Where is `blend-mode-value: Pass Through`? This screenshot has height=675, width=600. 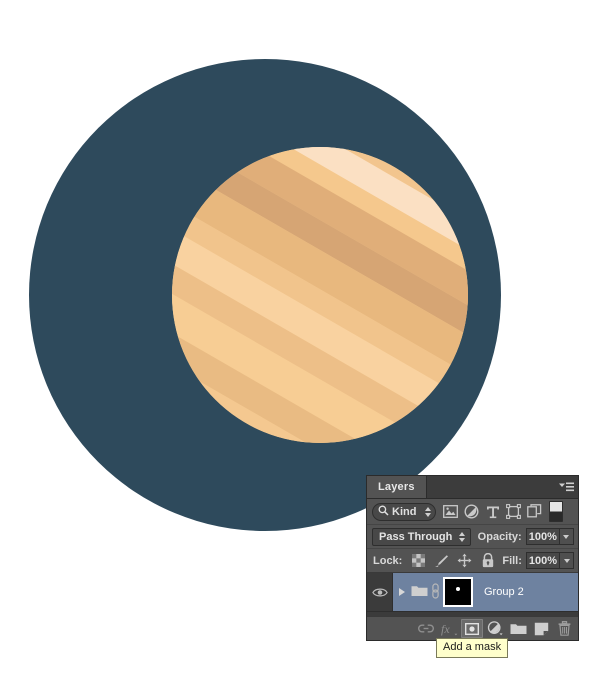
blend-mode-value: Pass Through is located at coordinates (416, 536).